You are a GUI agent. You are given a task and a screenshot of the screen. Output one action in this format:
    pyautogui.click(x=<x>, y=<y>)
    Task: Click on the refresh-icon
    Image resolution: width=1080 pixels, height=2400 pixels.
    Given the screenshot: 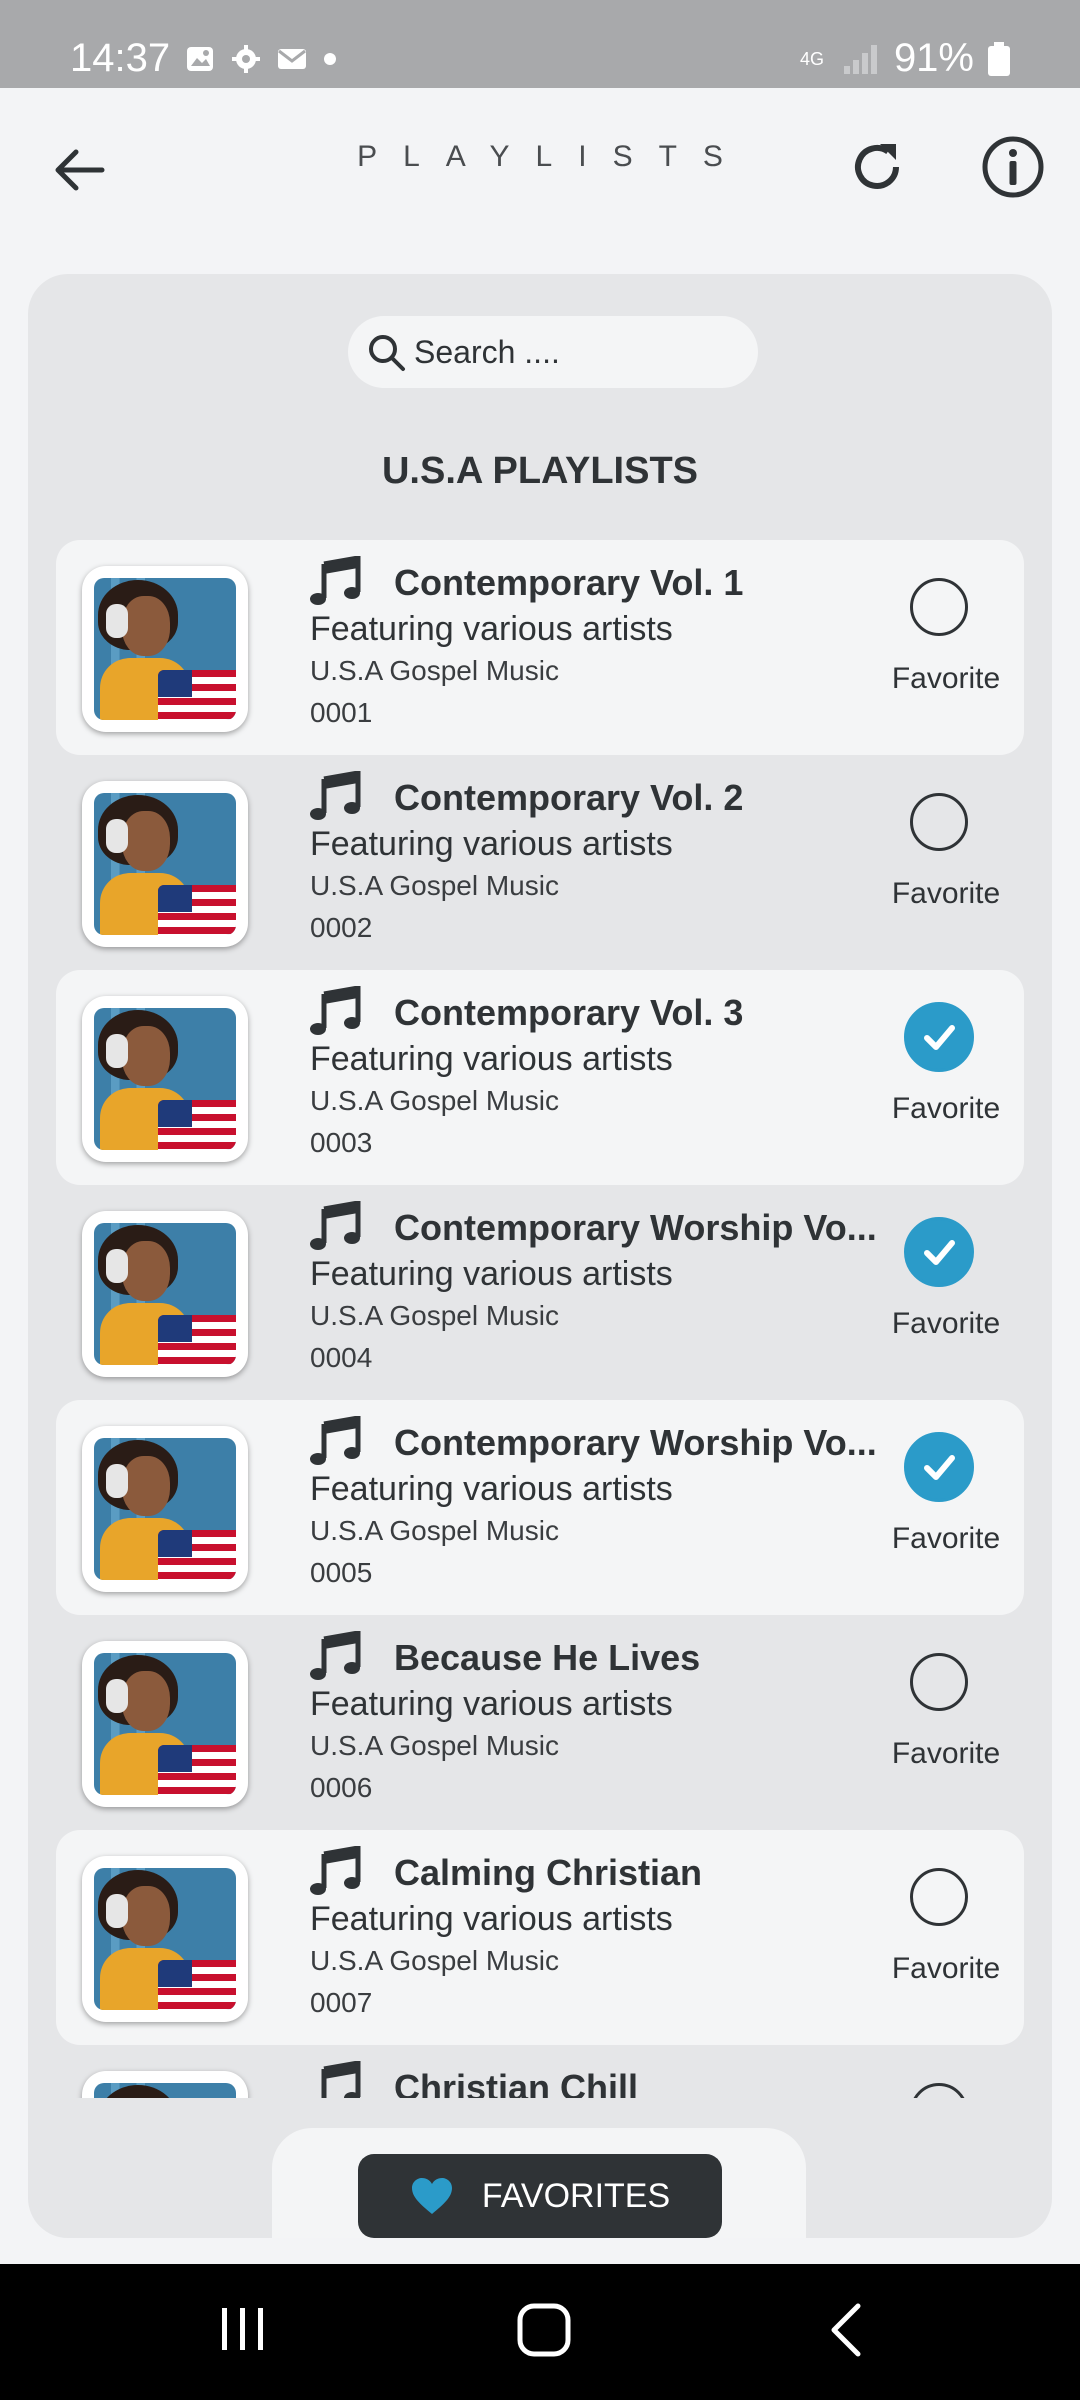 What is the action you would take?
    pyautogui.click(x=877, y=167)
    